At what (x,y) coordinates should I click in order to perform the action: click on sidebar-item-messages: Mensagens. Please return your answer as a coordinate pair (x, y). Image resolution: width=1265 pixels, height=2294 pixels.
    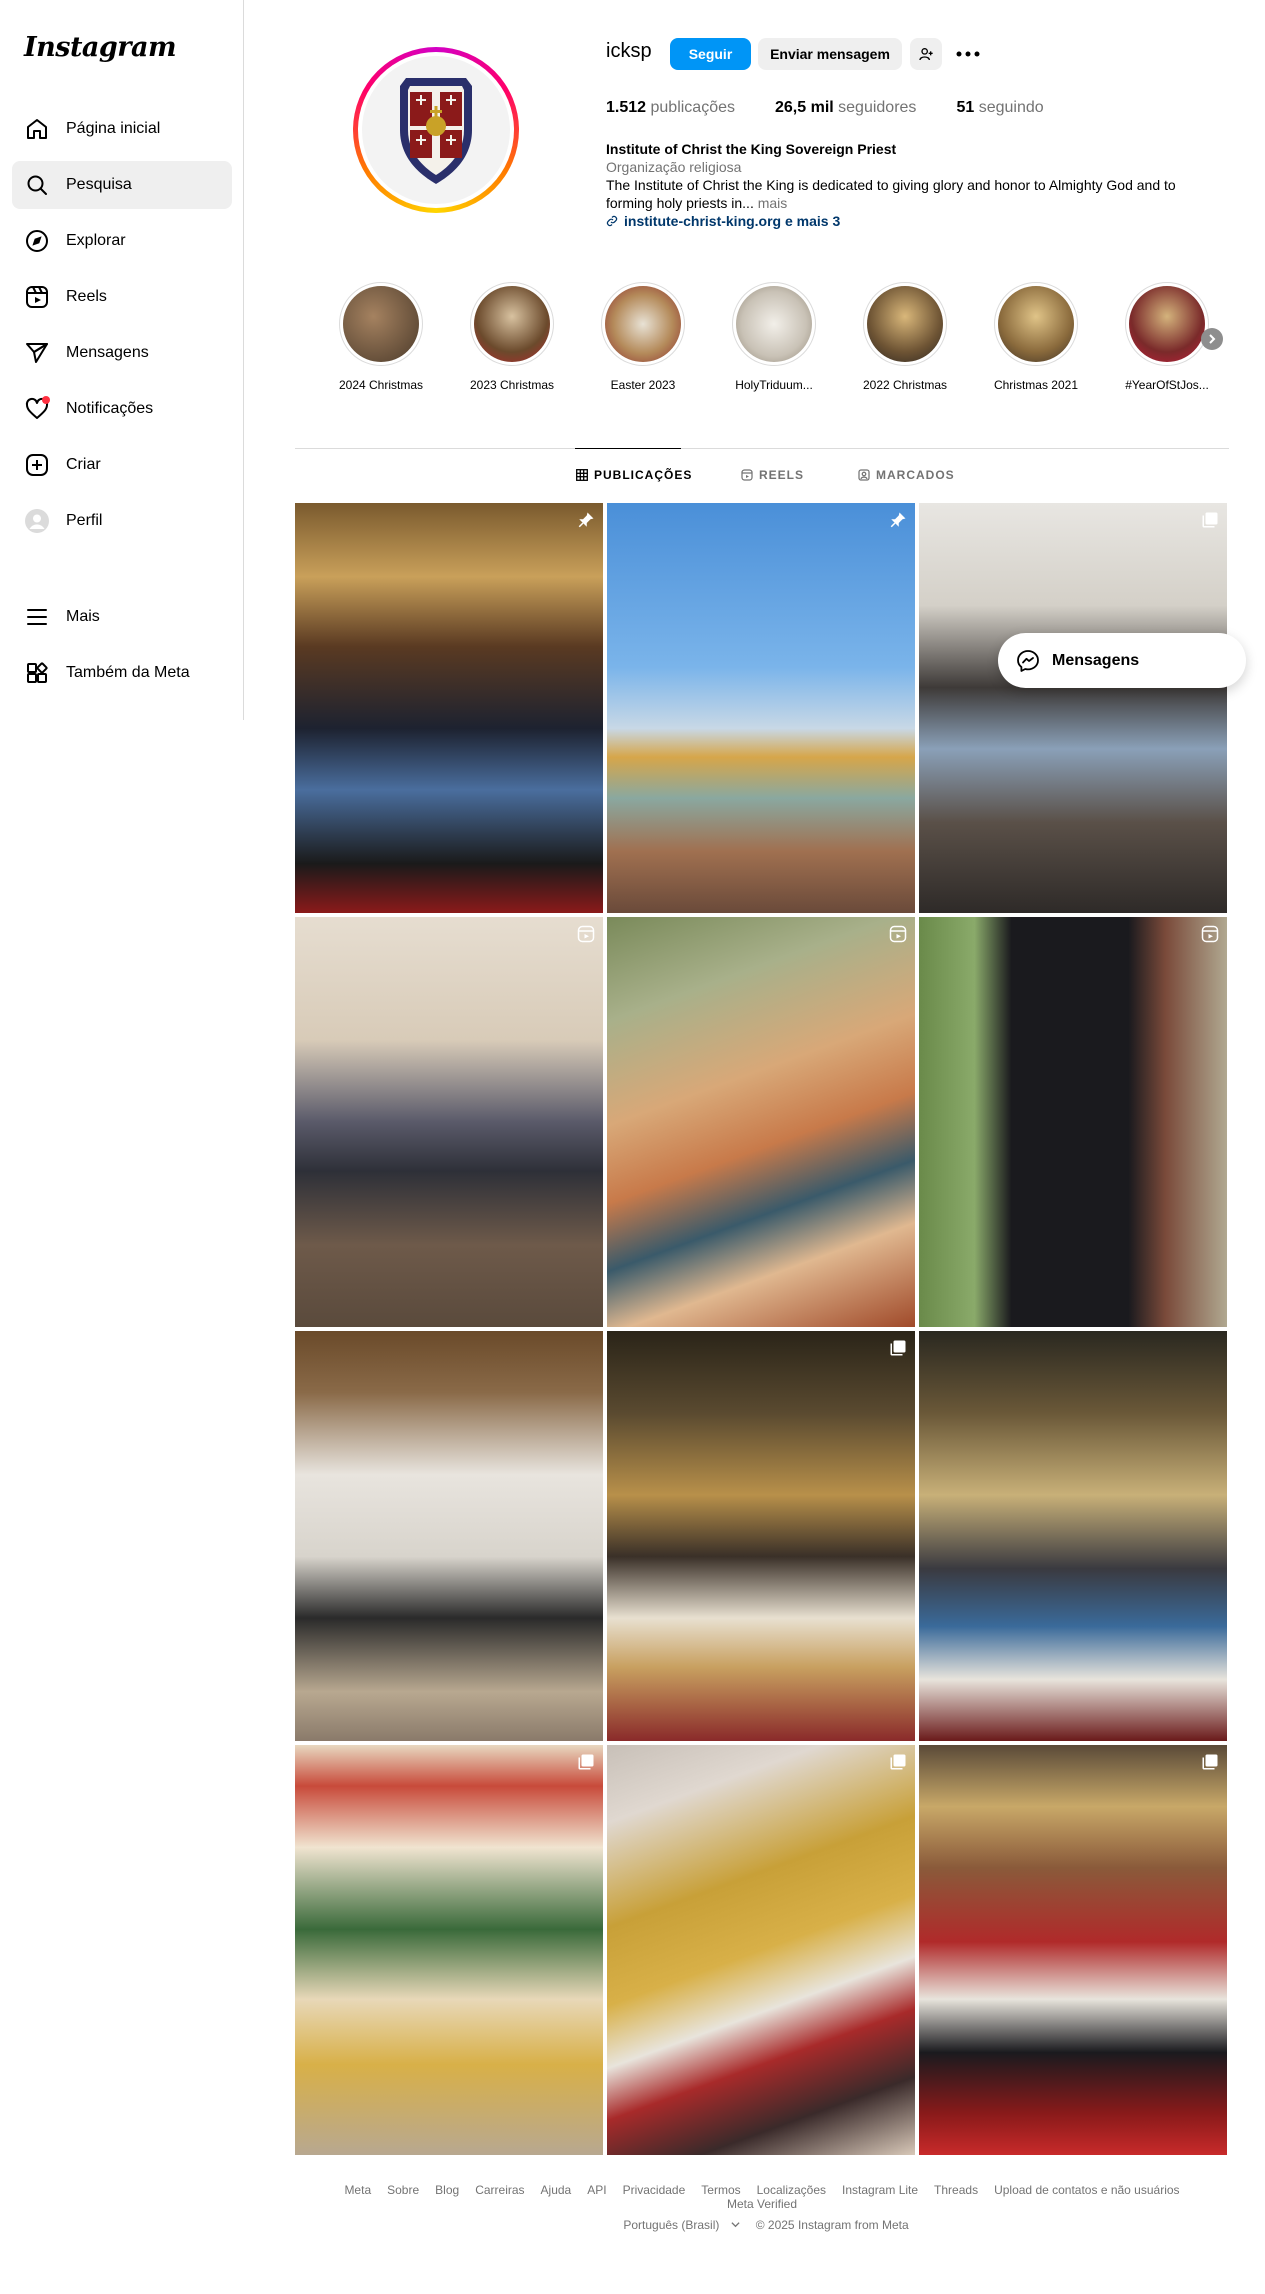
    Looking at the image, I should click on (122, 353).